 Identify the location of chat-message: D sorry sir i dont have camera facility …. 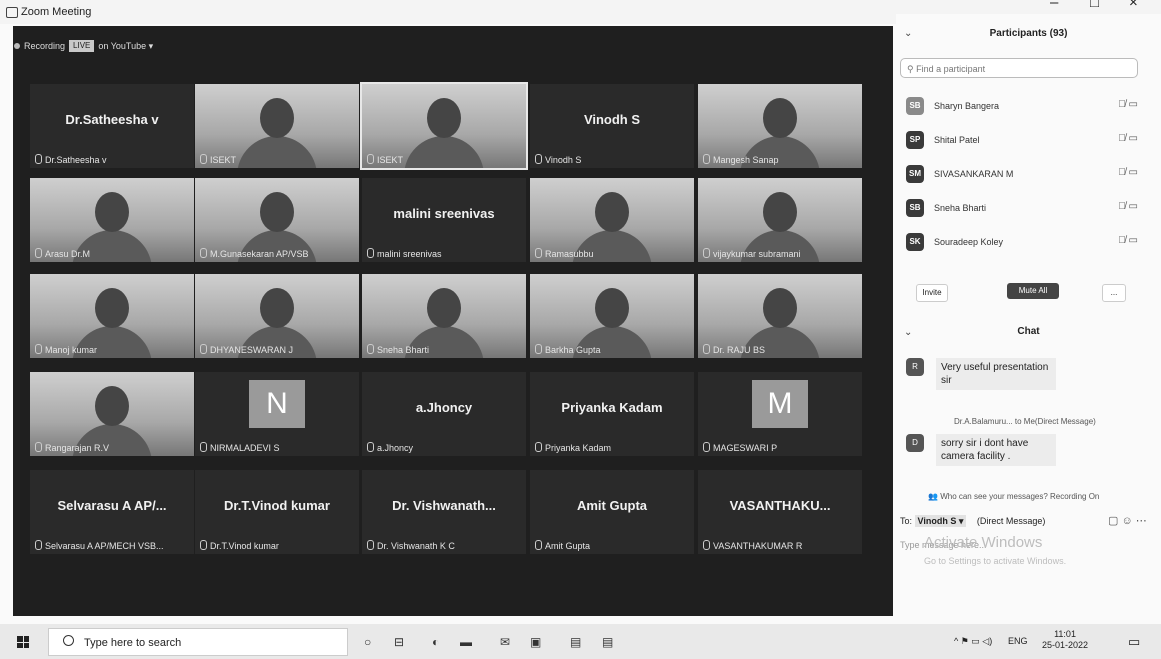
(1021, 452).